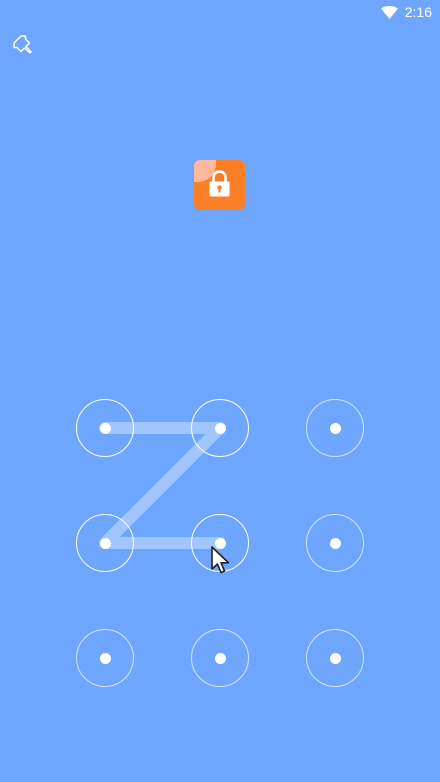 The width and height of the screenshot is (440, 782). What do you see at coordinates (220, 560) in the screenshot?
I see `mouse-cursor-icon` at bounding box center [220, 560].